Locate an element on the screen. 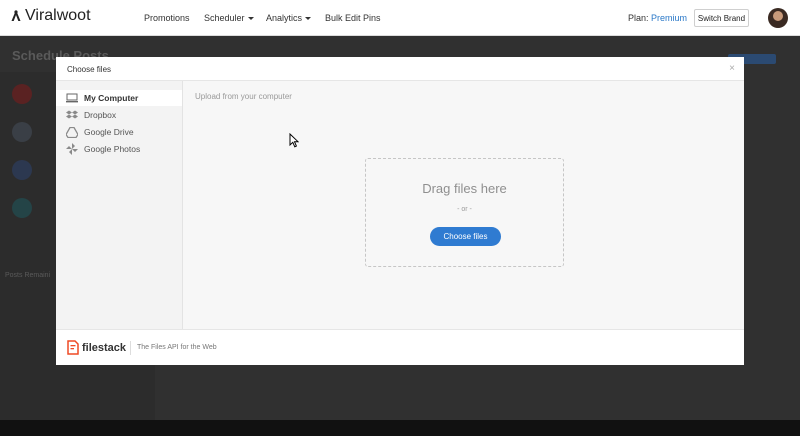 The image size is (800, 436). mouse-cursor-icon is located at coordinates (294, 140).